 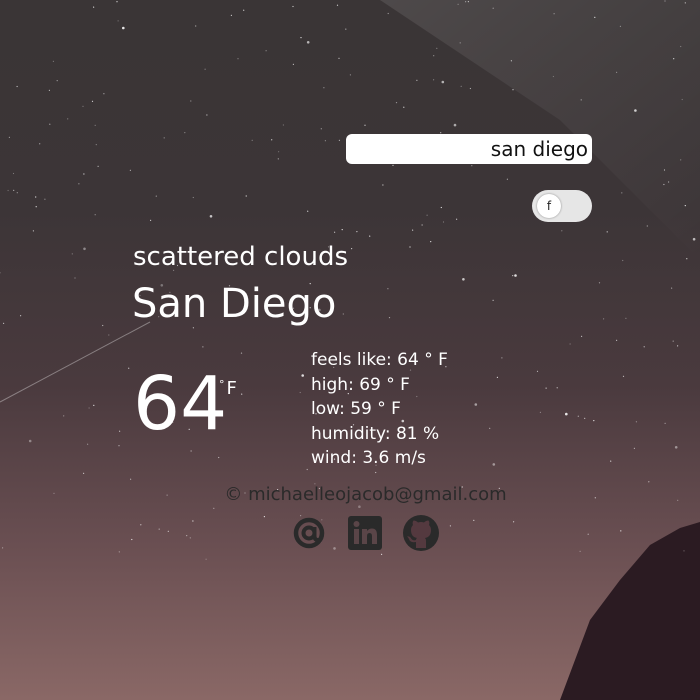 I want to click on temperature-unit-label: F, so click(x=231, y=388).